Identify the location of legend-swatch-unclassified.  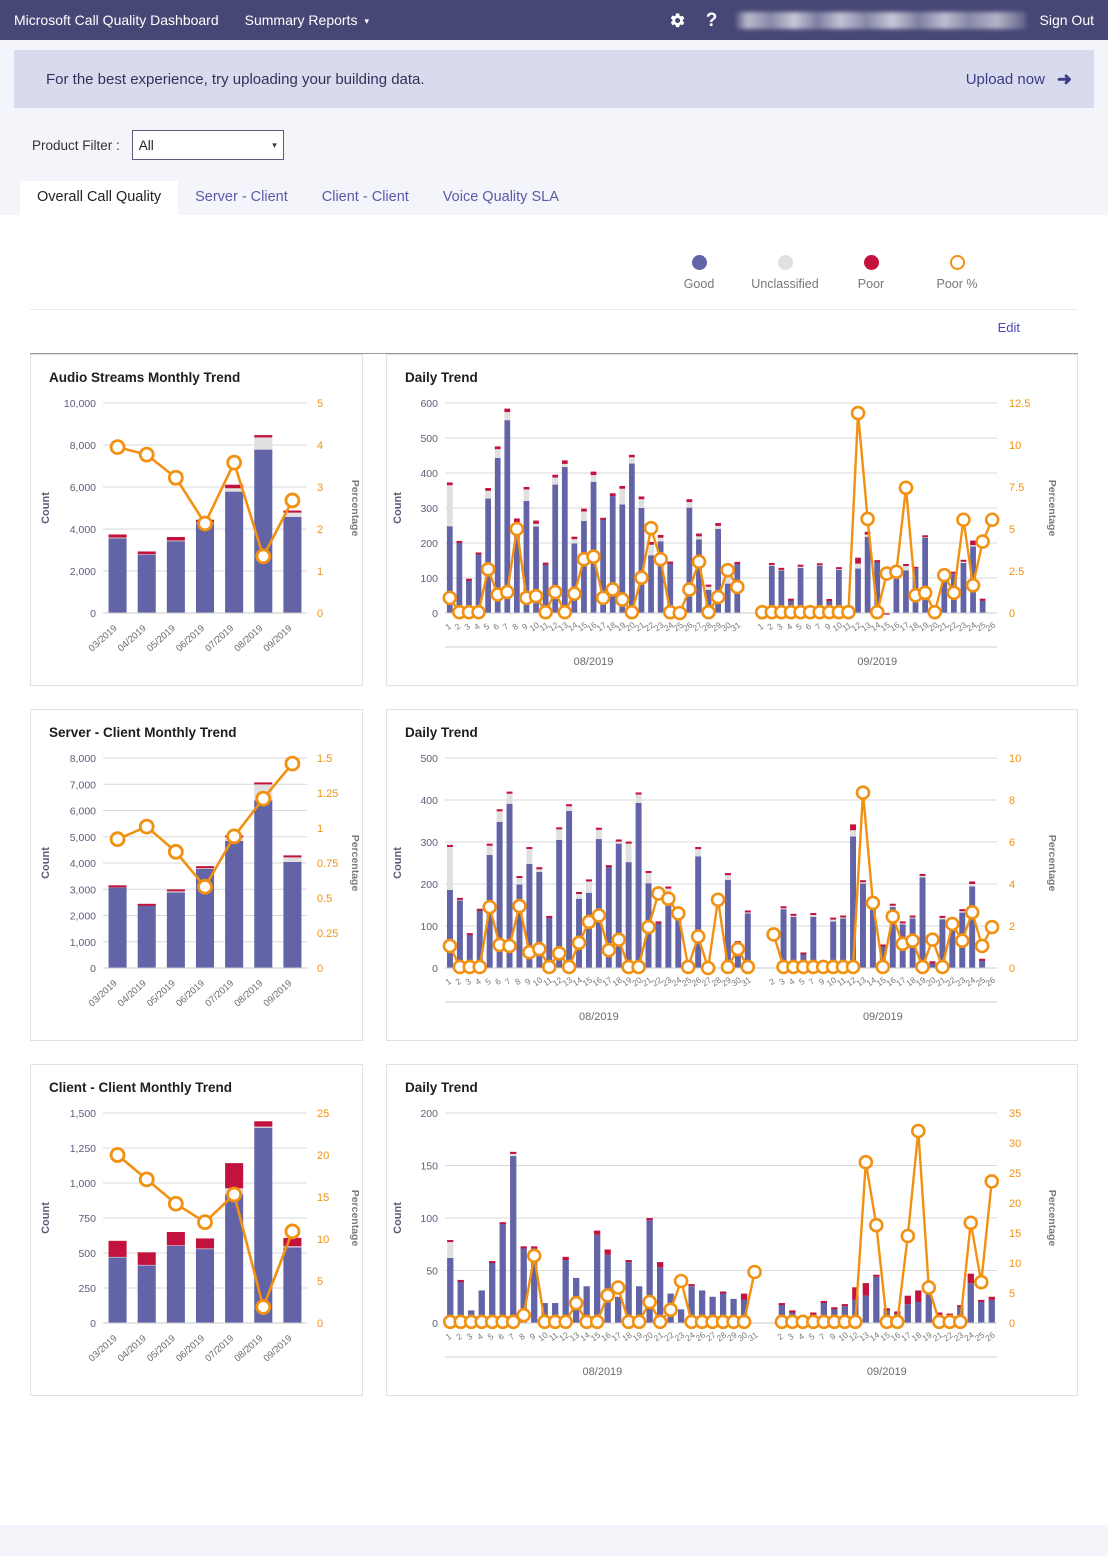
(785, 262).